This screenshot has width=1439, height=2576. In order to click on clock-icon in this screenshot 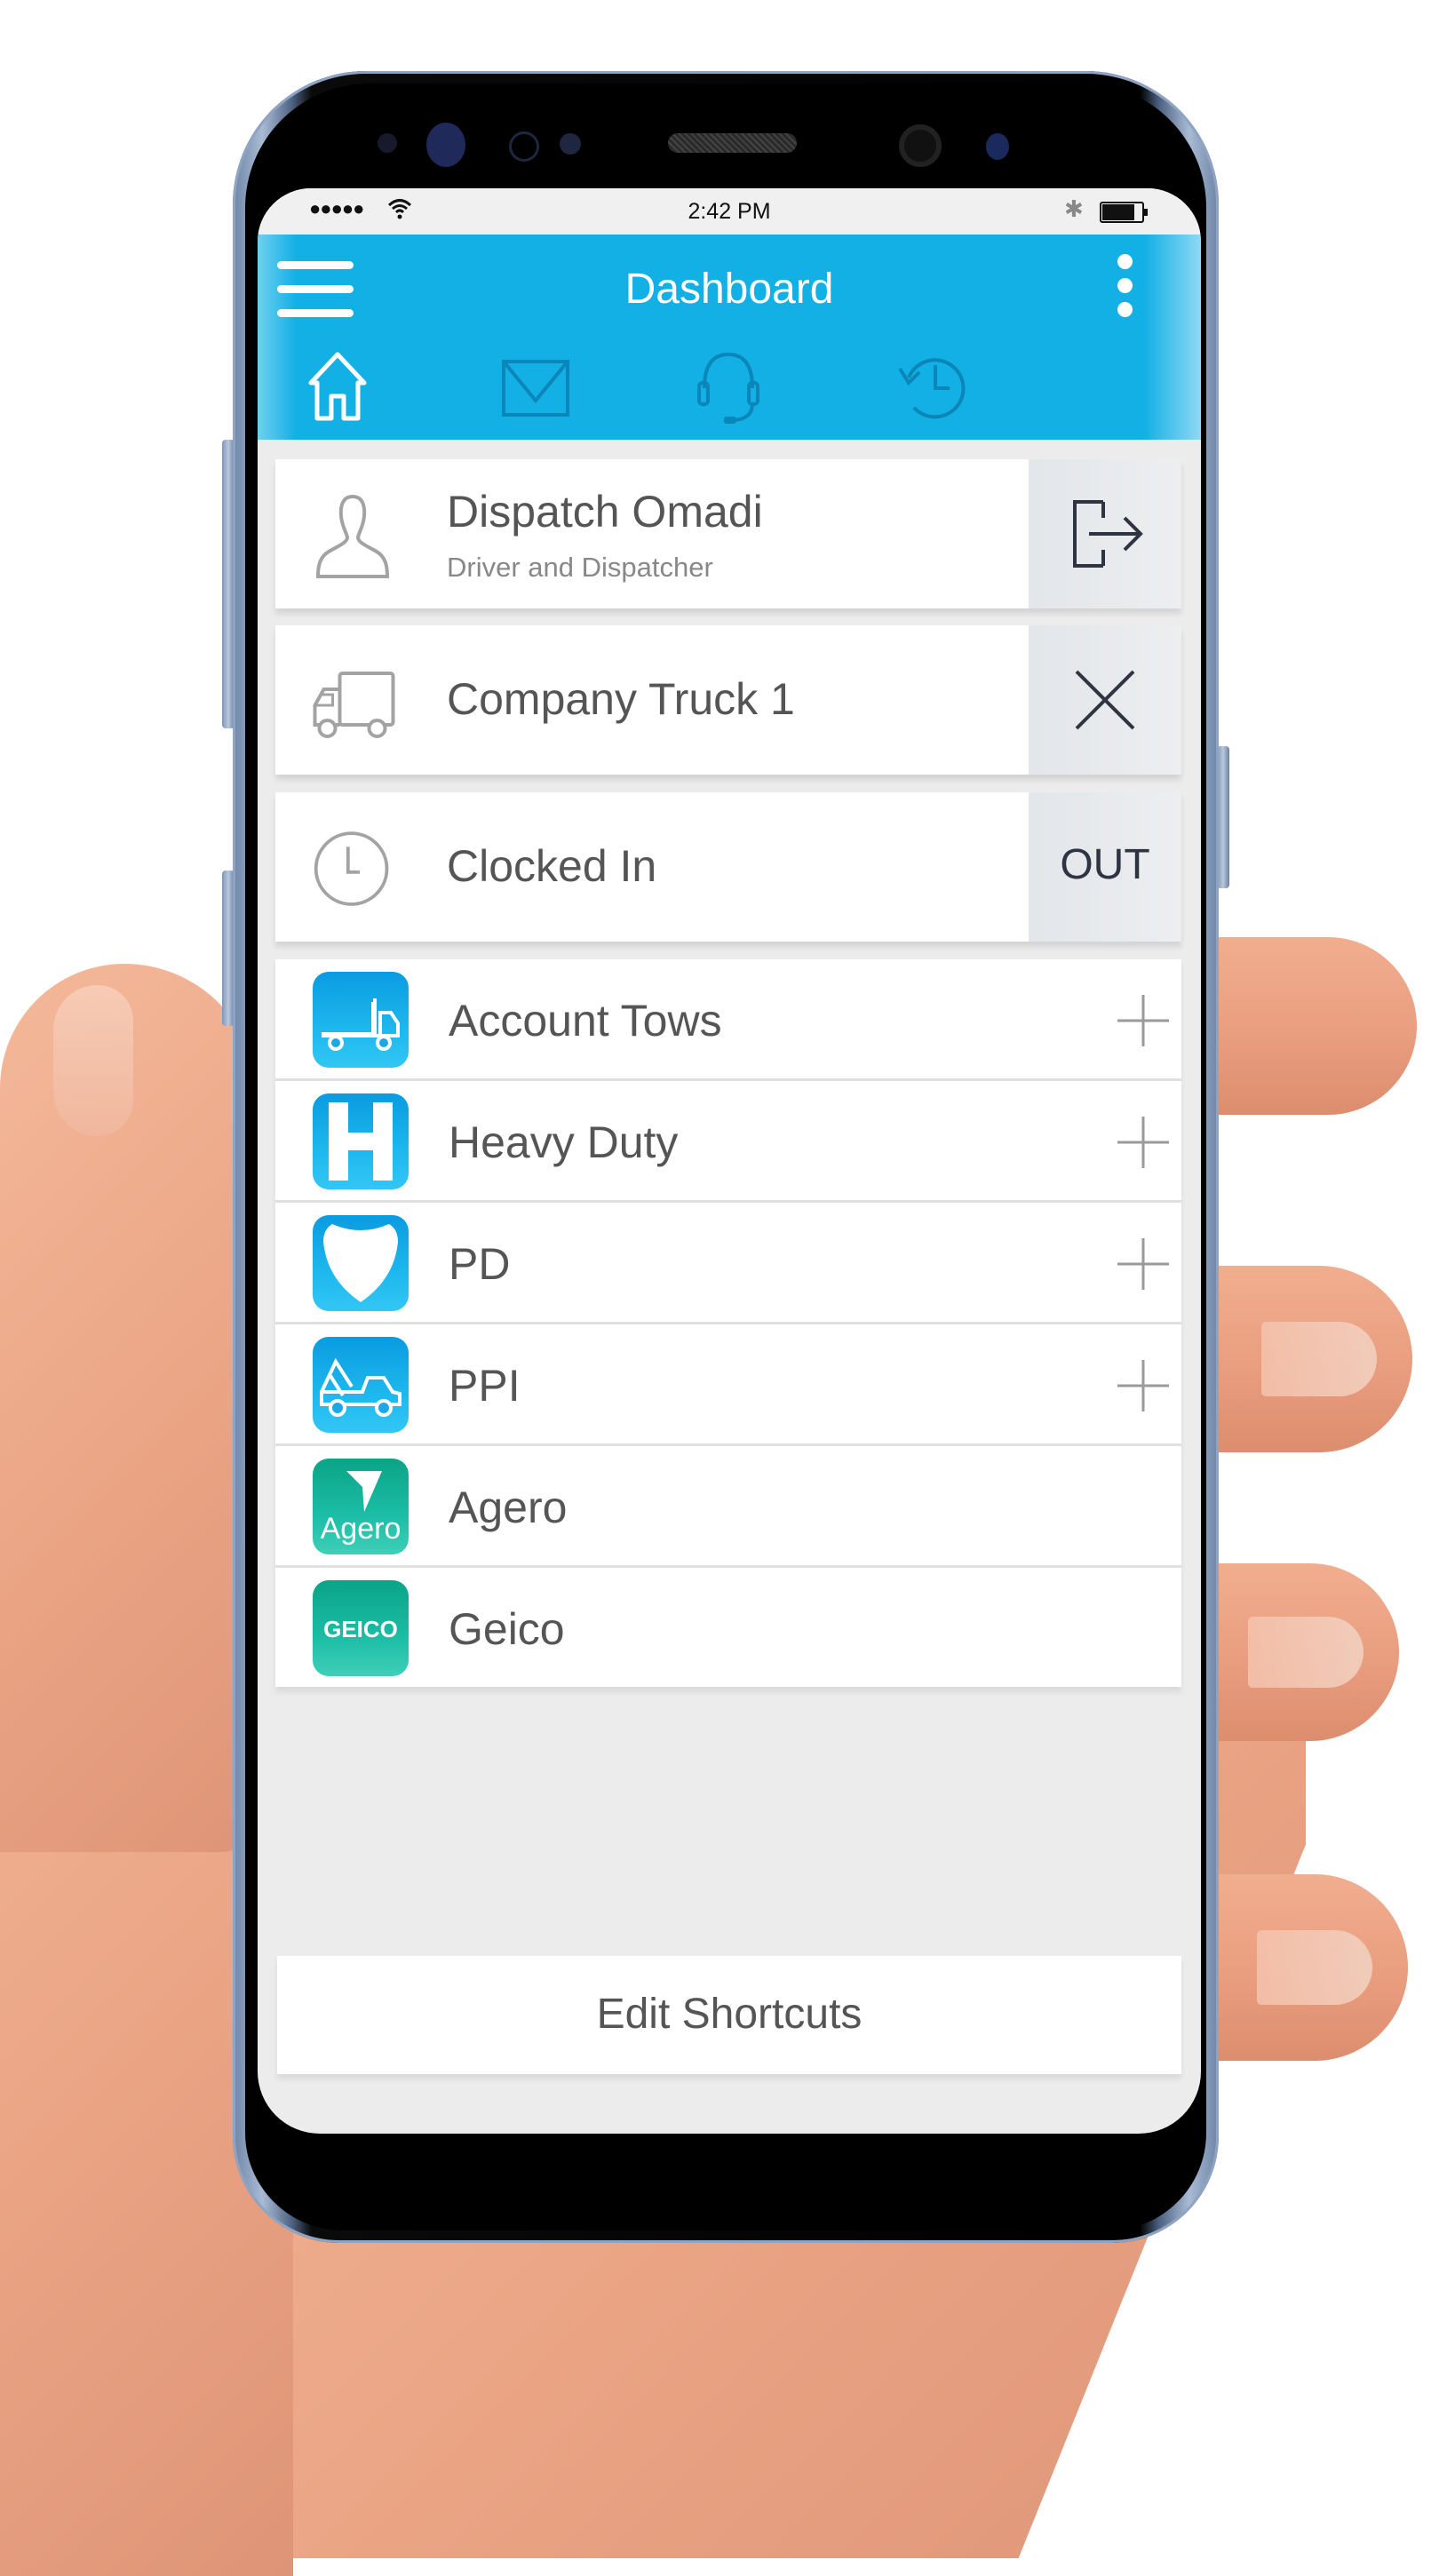, I will do `click(351, 868)`.